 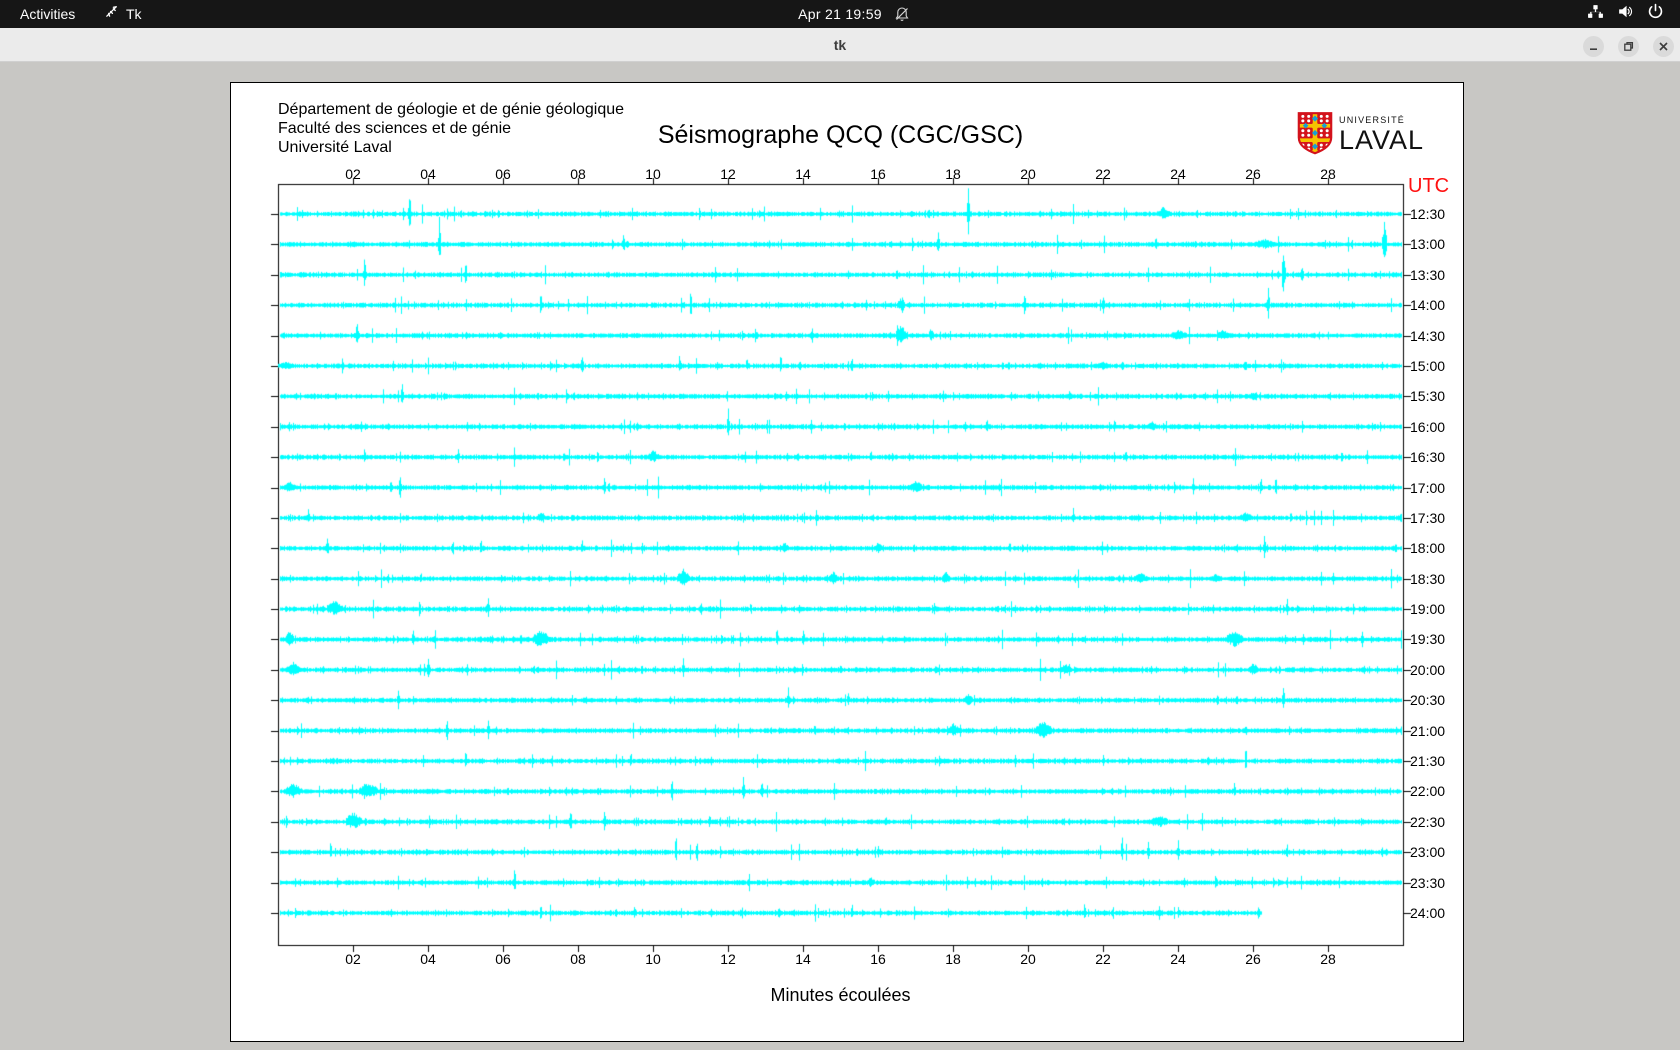 I want to click on minimize-button, so click(x=1593, y=46).